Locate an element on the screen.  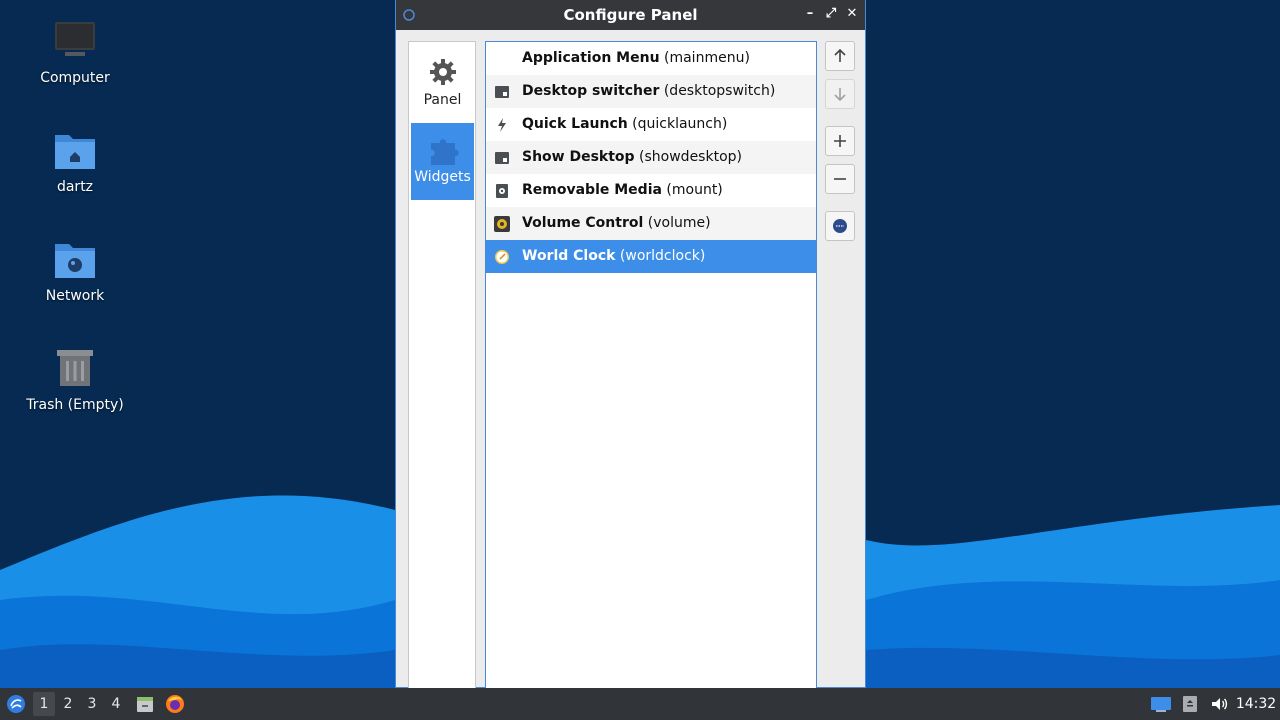
minus-icon is located at coordinates (840, 179).